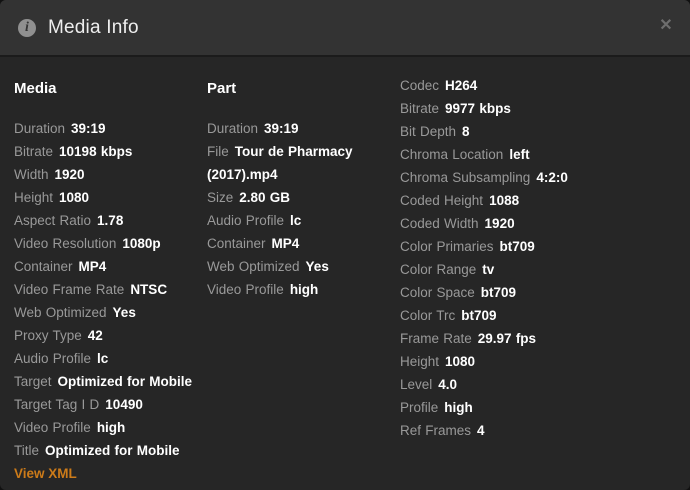 The image size is (690, 490). I want to click on info-icon: i, so click(27, 27).